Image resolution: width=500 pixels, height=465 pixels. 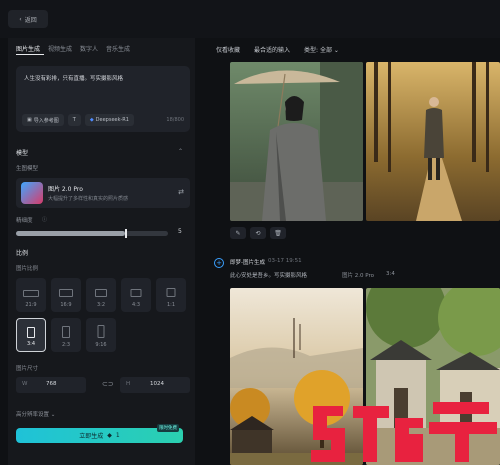 I want to click on height-value: 1024, so click(x=157, y=384).